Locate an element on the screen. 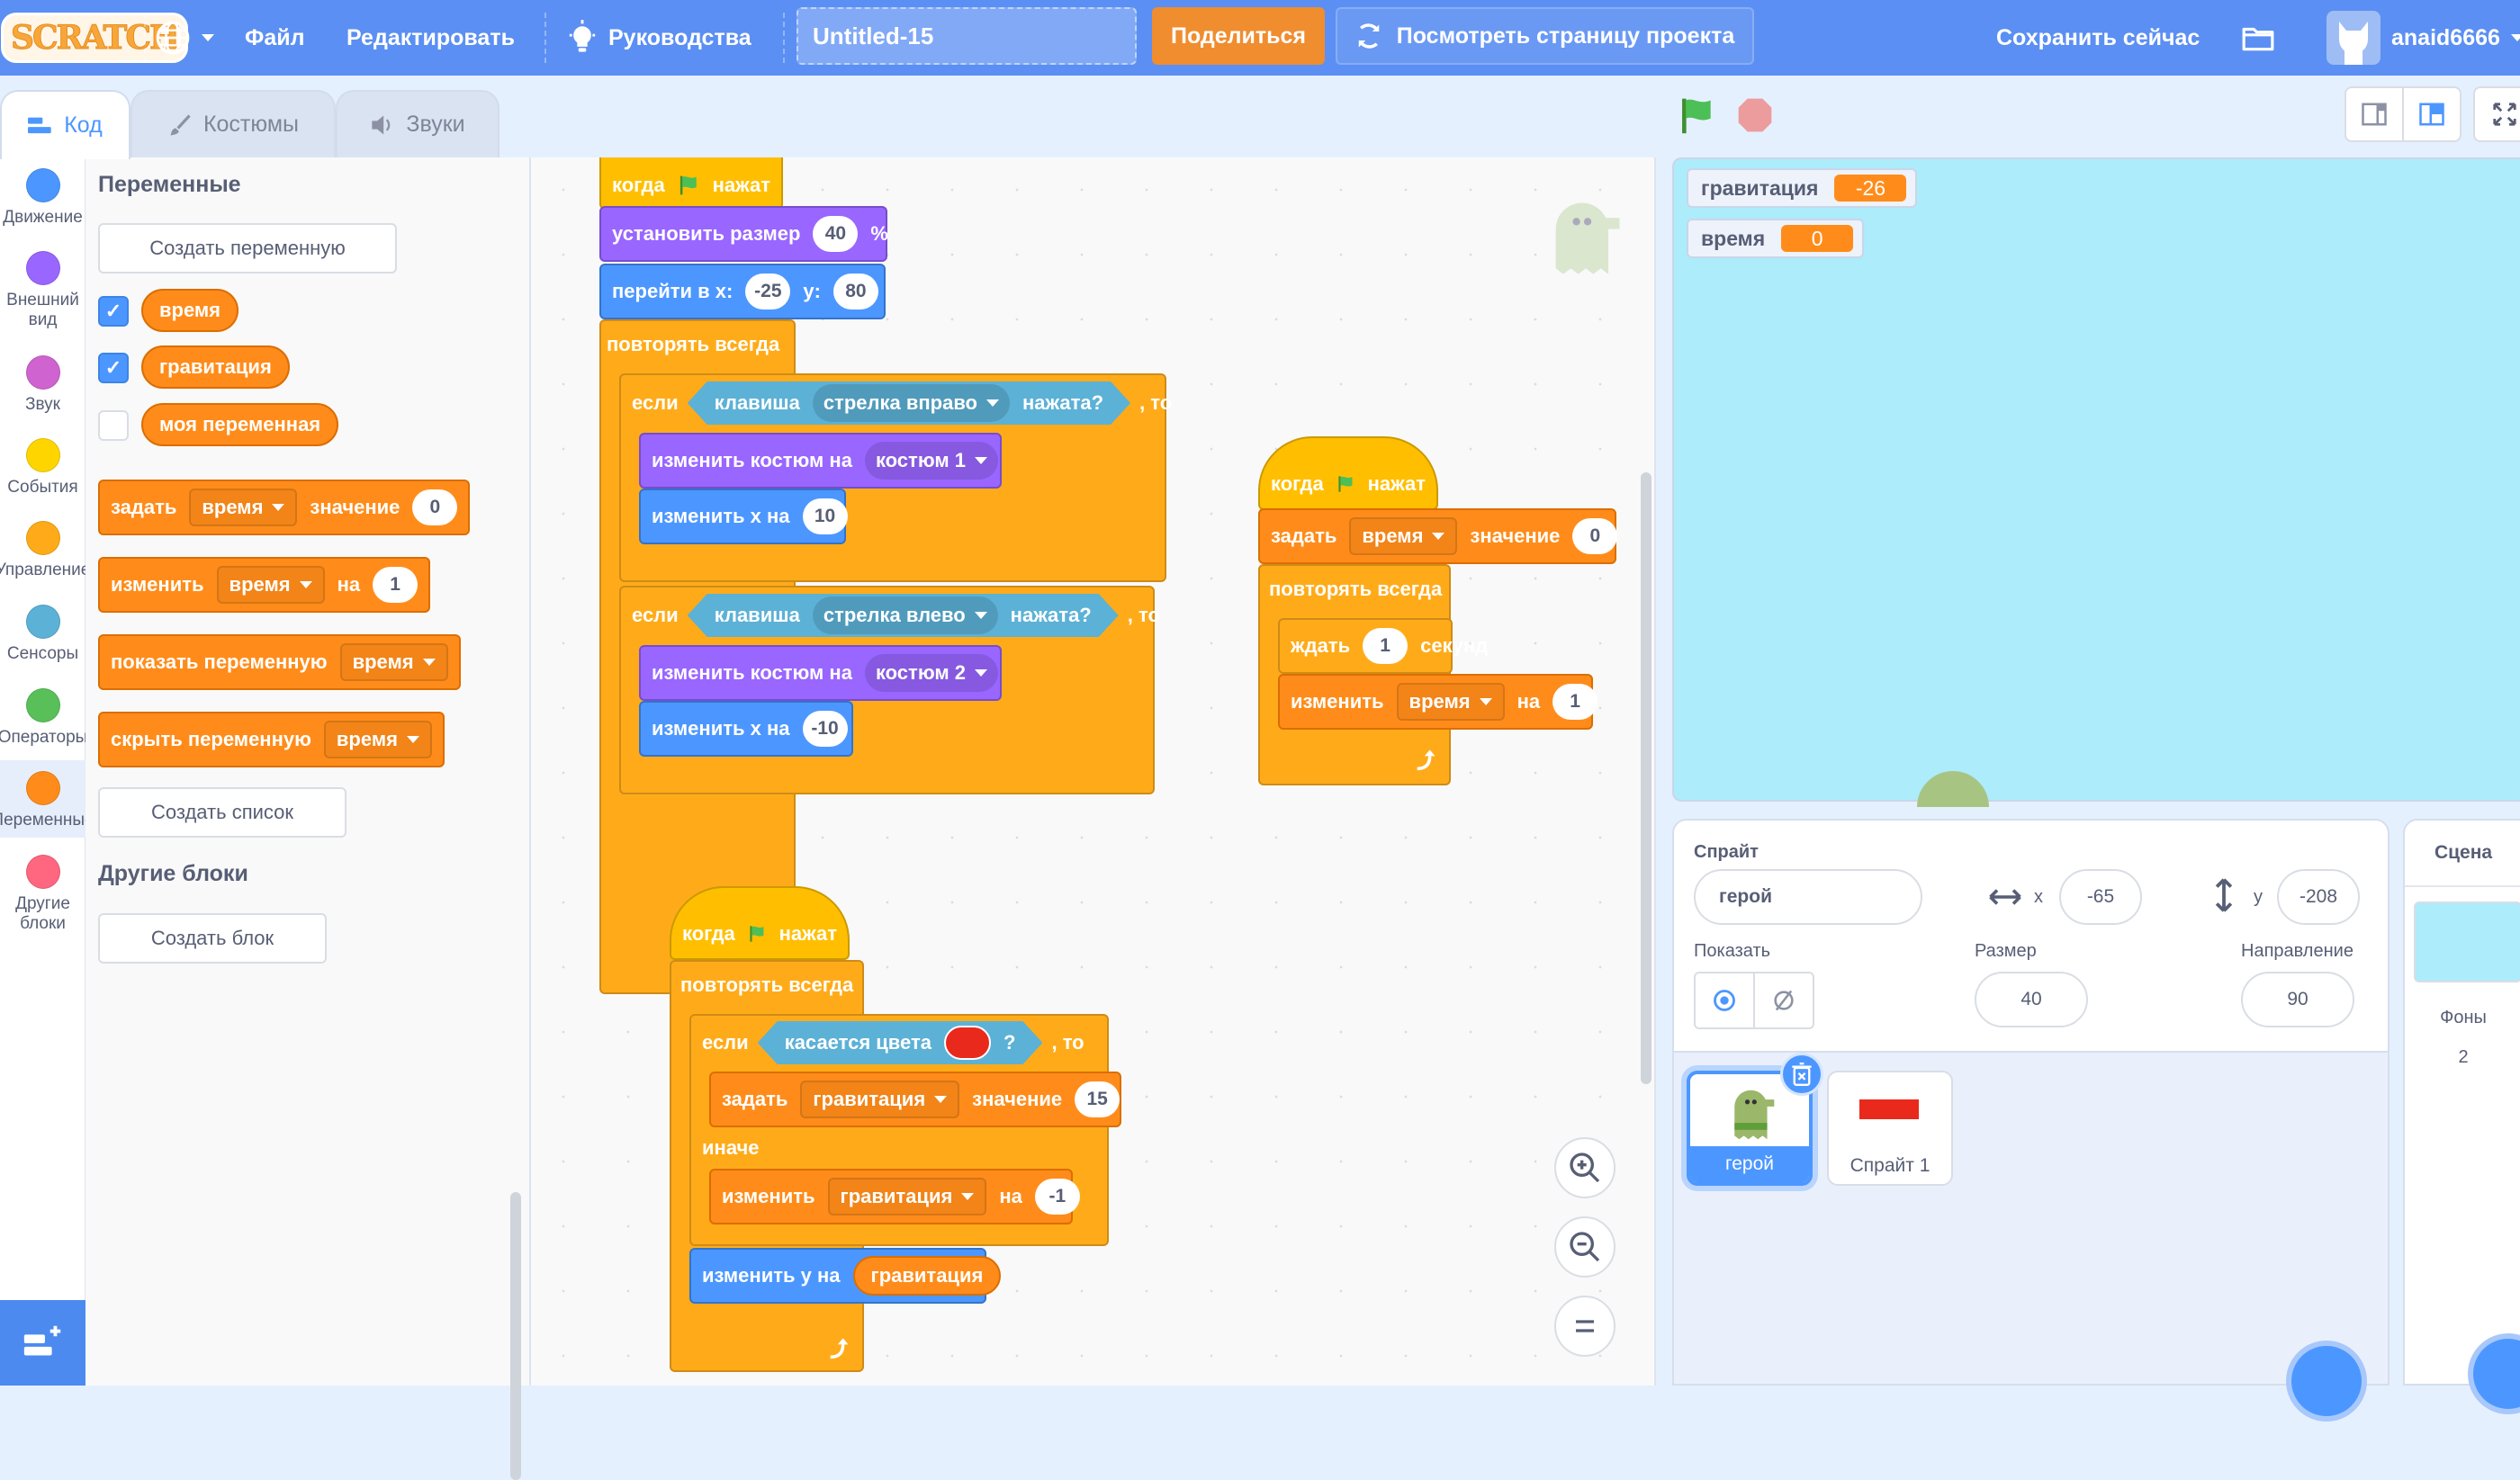 The image size is (2520, 1480). category-operators: Операторы is located at coordinates (43, 718).